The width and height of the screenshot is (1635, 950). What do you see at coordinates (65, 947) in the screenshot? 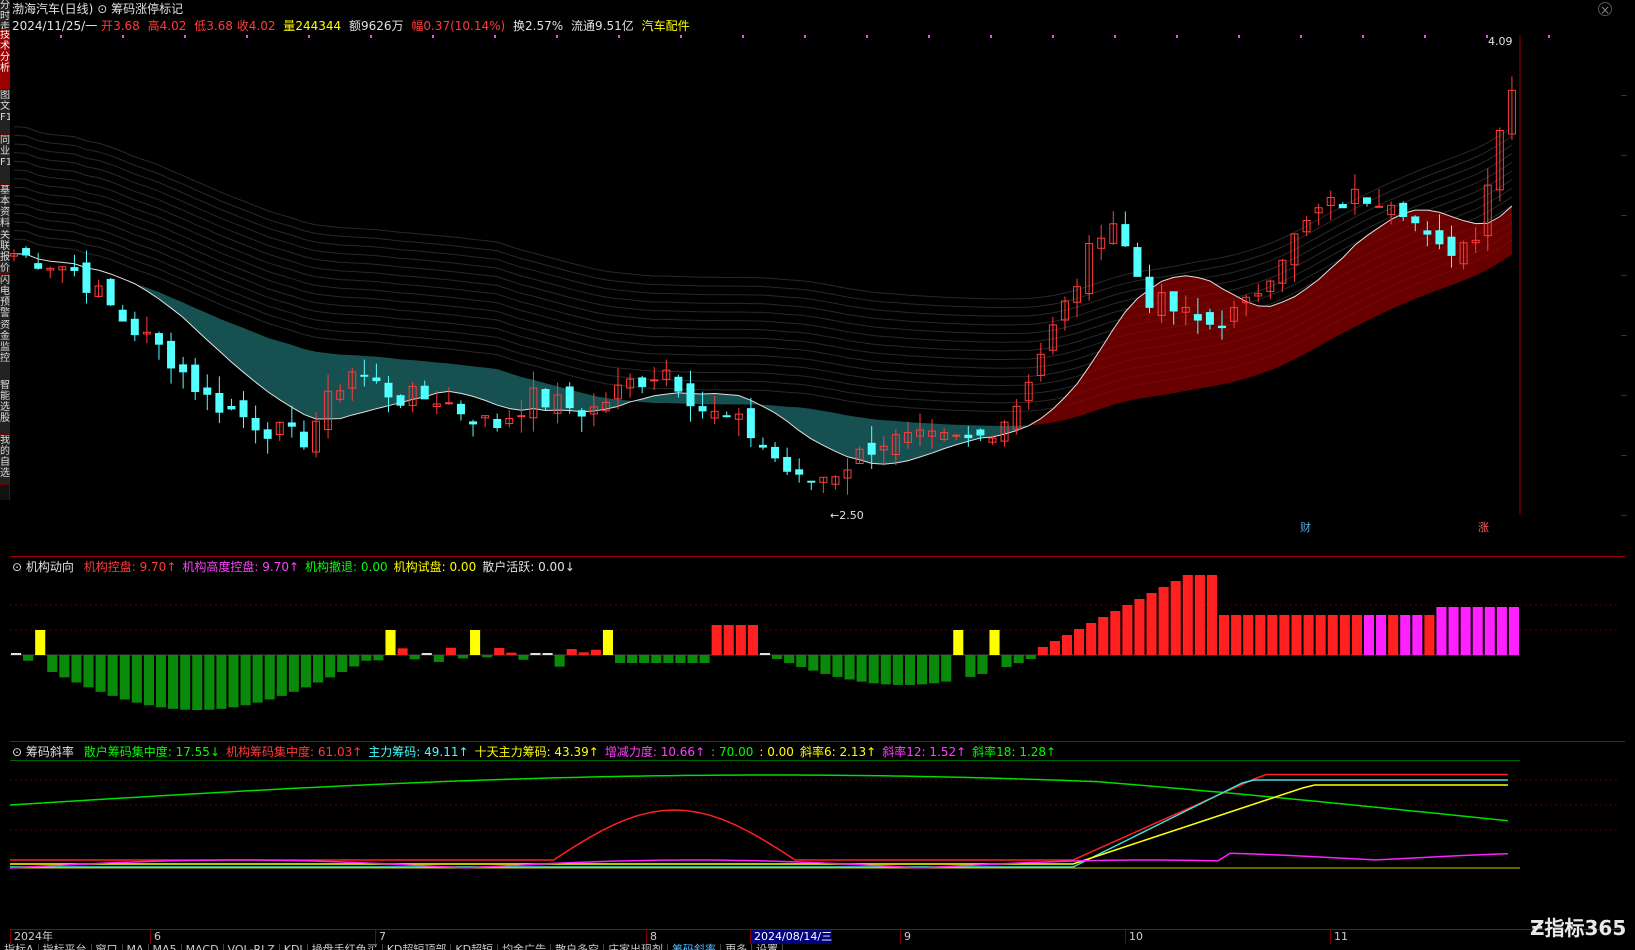
I see `indicator-tab: 指标平台` at bounding box center [65, 947].